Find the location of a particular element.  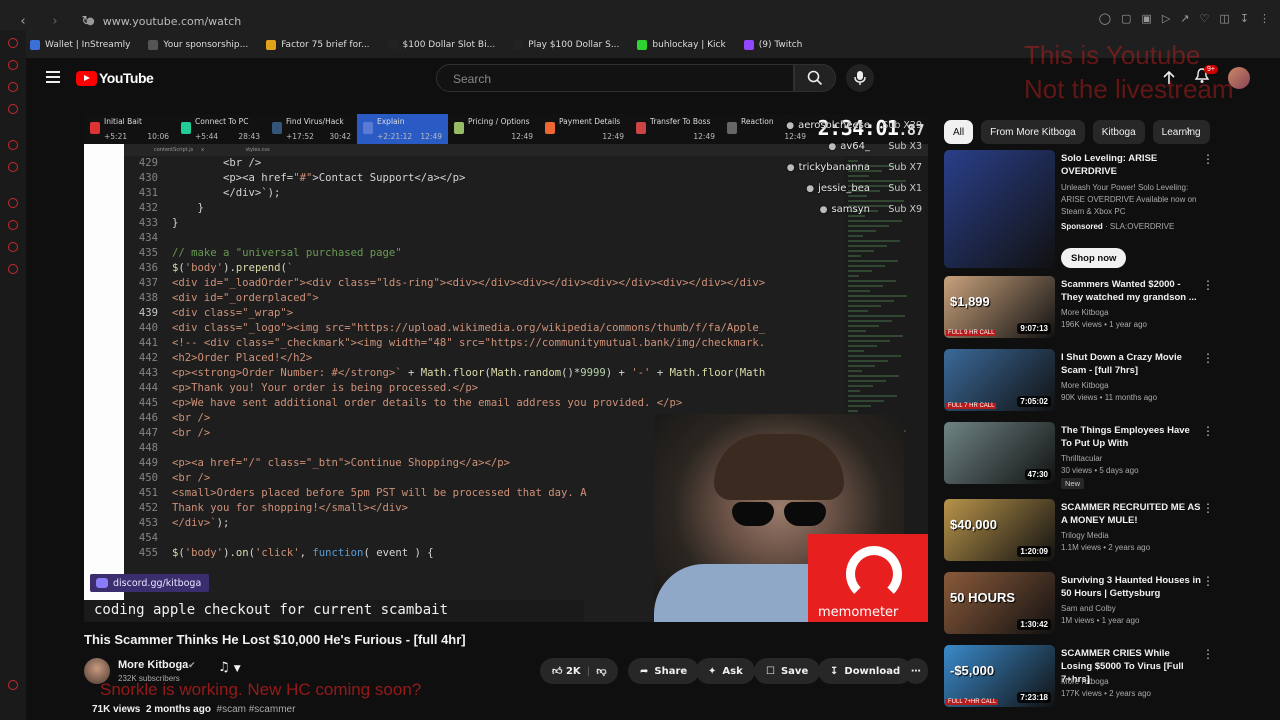

minimap-line is located at coordinates (854, 256).